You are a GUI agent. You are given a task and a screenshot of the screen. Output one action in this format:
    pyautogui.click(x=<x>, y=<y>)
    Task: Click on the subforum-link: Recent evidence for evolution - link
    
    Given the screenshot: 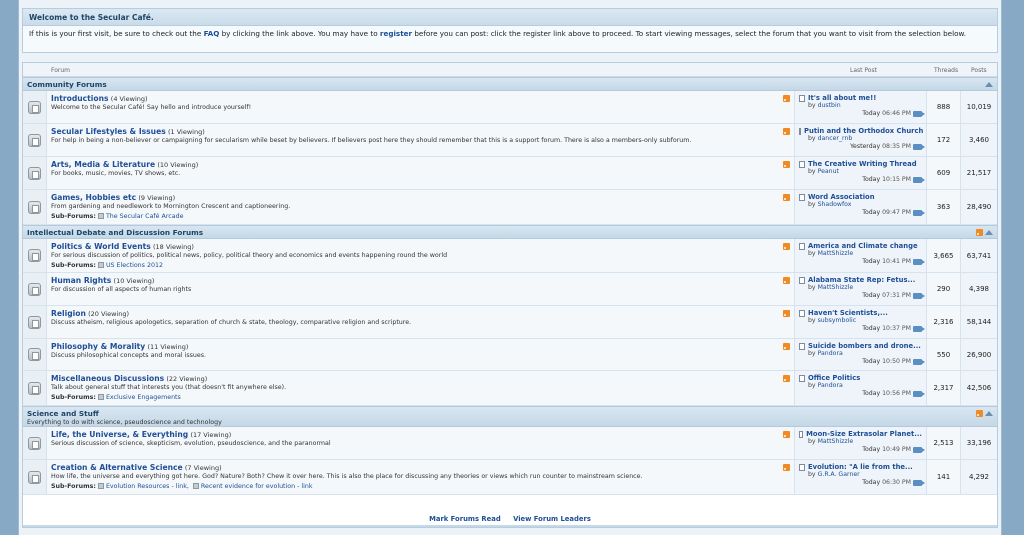 What is the action you would take?
    pyautogui.click(x=257, y=486)
    